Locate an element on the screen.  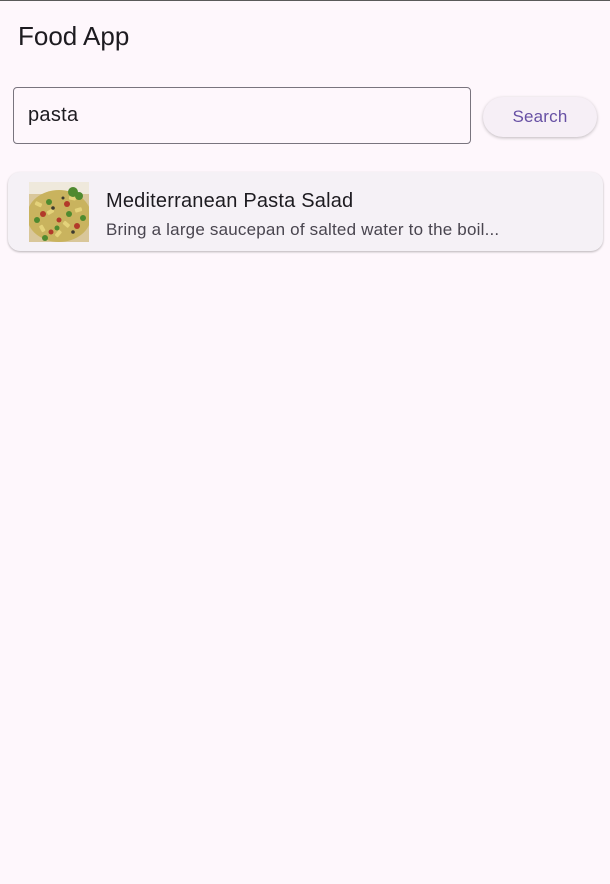
app-bar: Food App is located at coordinates (305, 36).